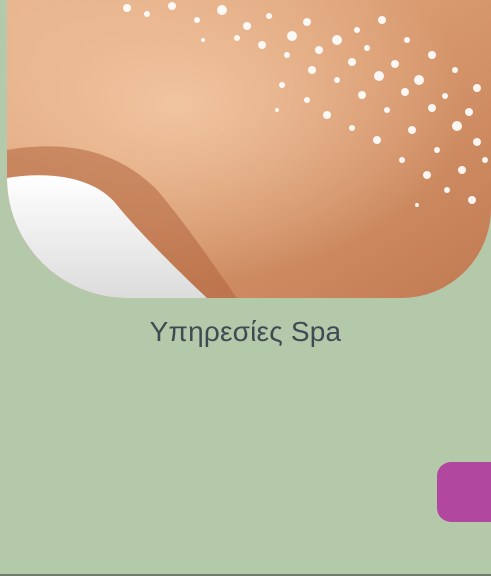  What do you see at coordinates (464, 492) in the screenshot?
I see `side-tab-button` at bounding box center [464, 492].